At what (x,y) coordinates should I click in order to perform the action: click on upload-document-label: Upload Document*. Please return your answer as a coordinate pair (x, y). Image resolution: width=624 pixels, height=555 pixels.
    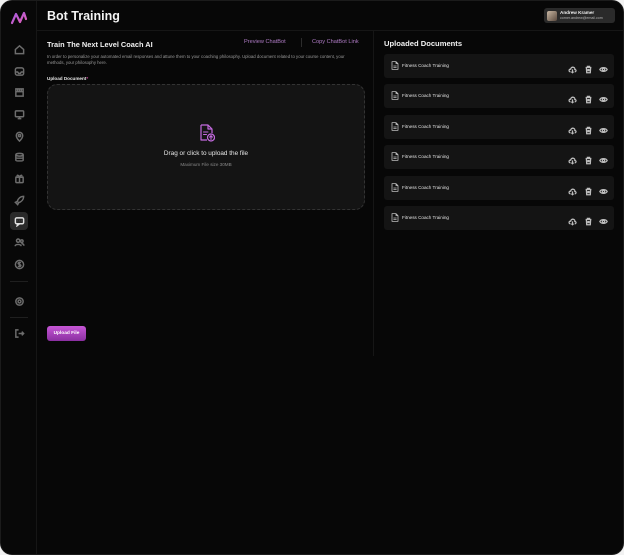
    Looking at the image, I should click on (67, 78).